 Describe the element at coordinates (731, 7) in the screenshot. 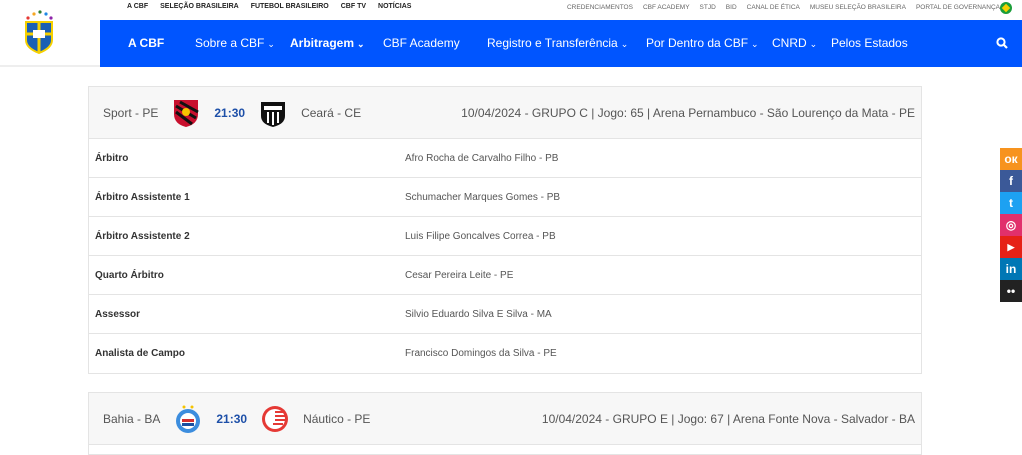

I see `top-link-bid: BID` at that location.